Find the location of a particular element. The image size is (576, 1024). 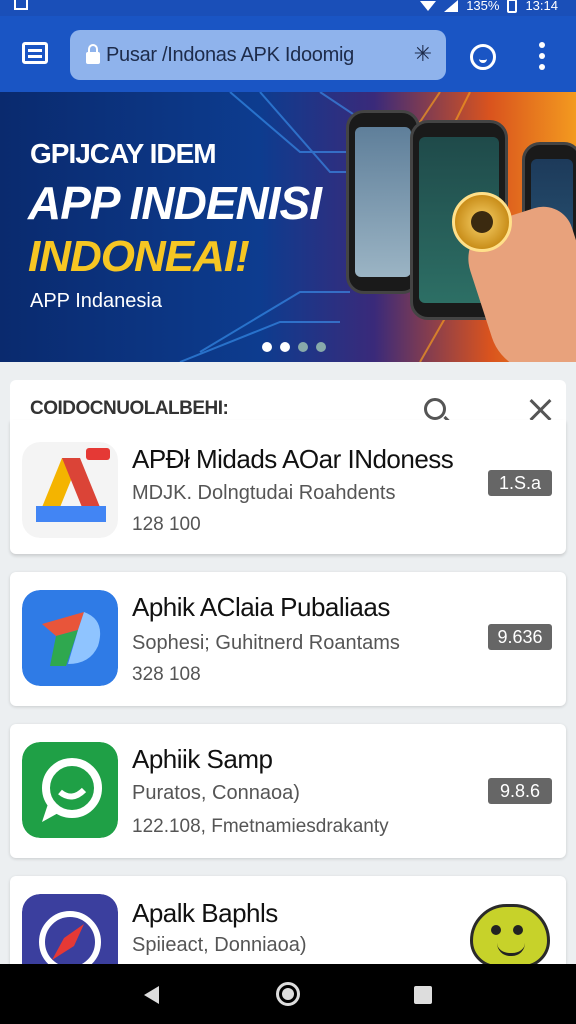

system-nav-bar is located at coordinates (288, 994).